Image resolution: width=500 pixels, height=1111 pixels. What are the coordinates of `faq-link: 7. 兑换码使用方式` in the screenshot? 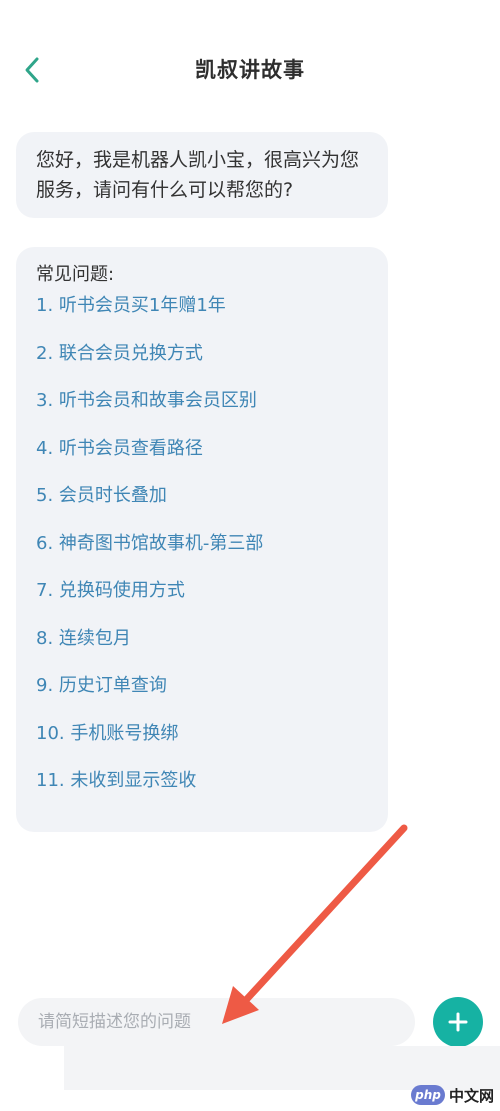 It's located at (202, 603).